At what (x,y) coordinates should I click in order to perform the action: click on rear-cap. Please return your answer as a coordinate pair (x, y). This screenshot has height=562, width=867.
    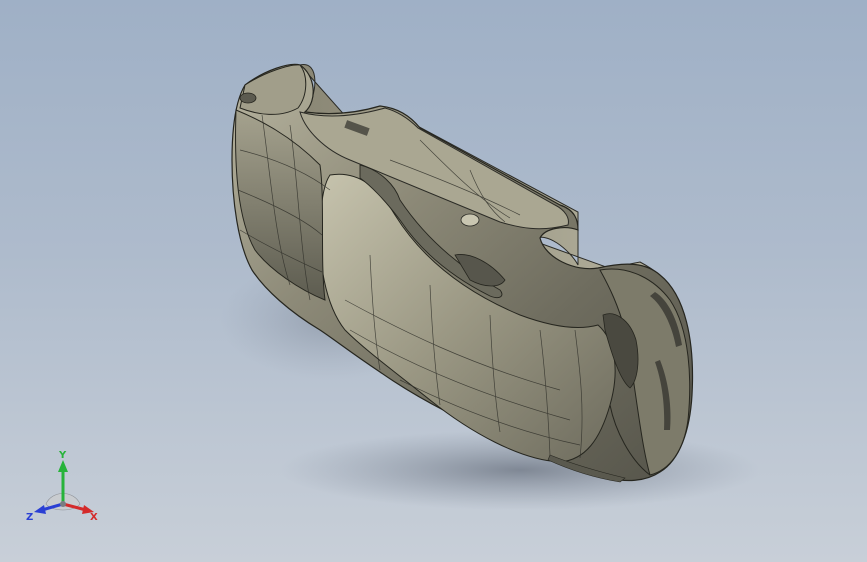
    Looking at the image, I should click on (273, 89).